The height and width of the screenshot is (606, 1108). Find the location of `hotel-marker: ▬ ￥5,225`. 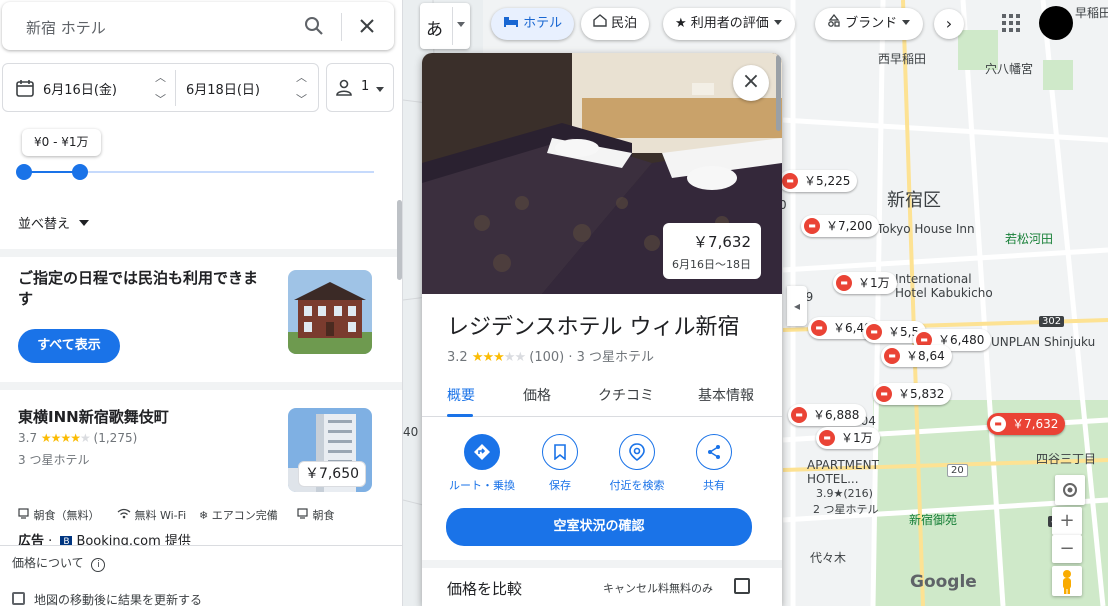

hotel-marker: ▬ ￥5,225 is located at coordinates (818, 181).